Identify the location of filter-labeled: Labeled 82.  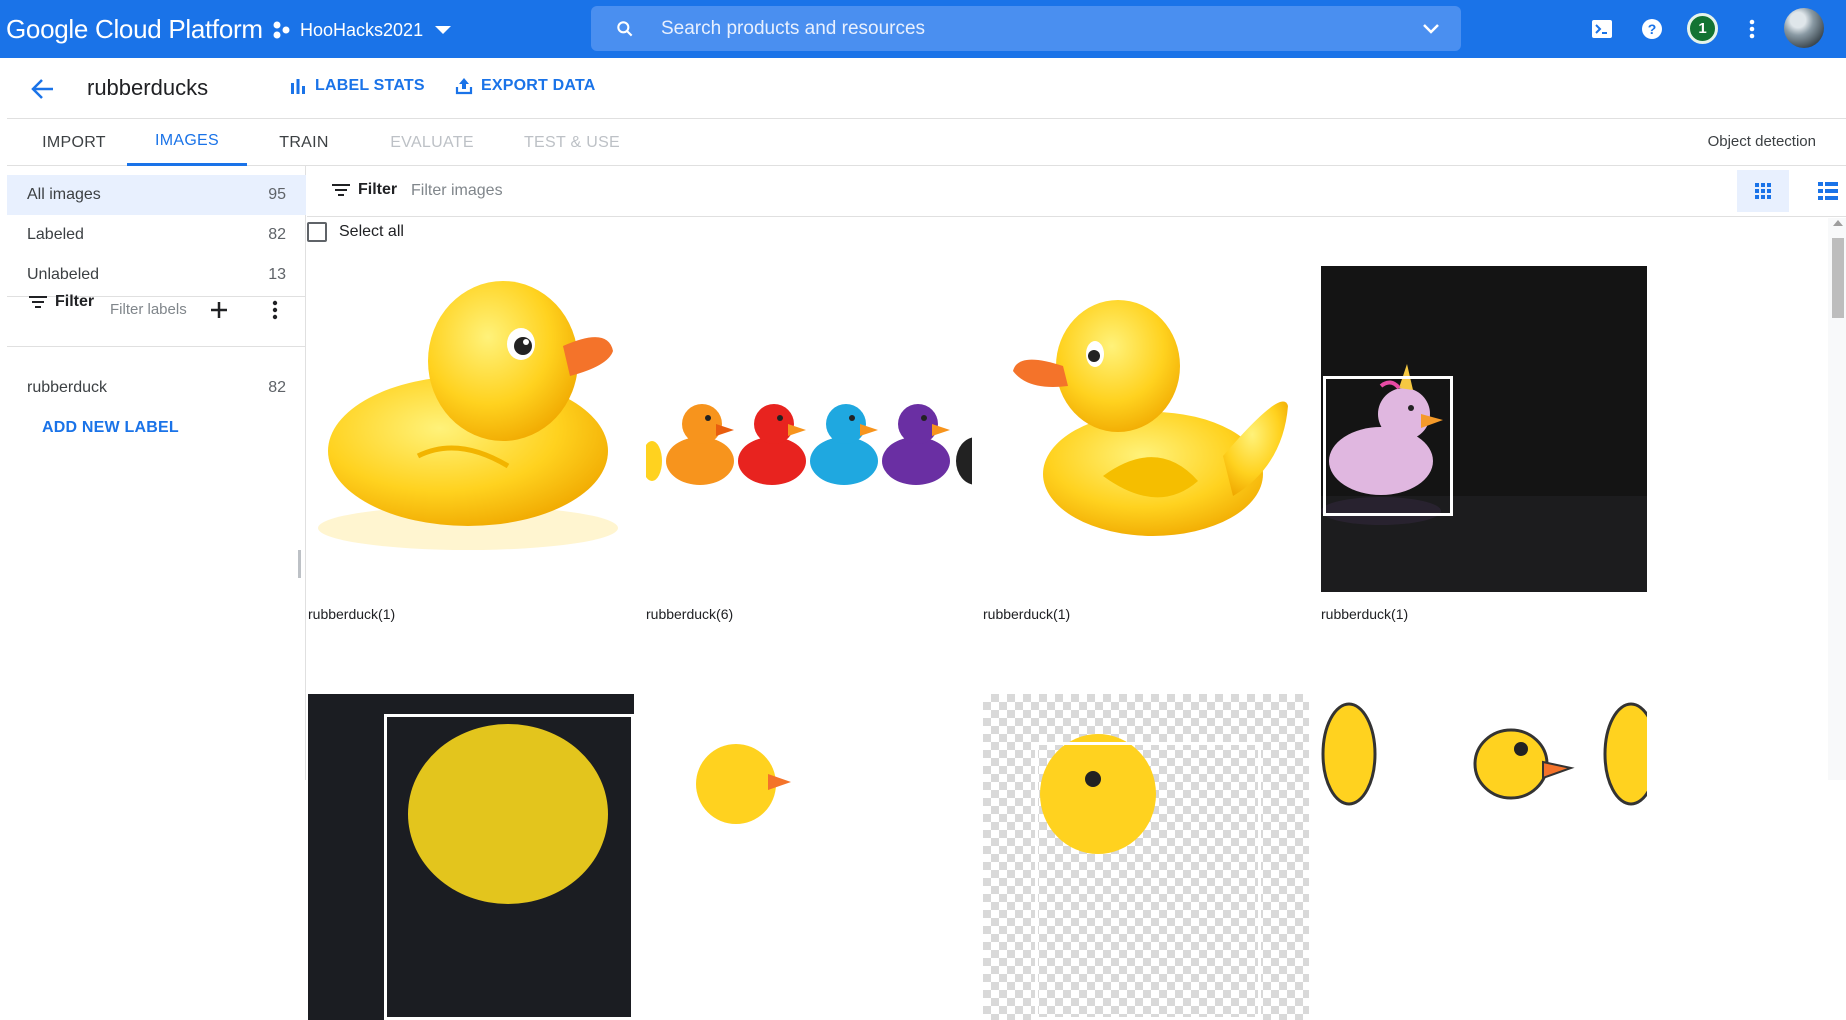
(156, 235).